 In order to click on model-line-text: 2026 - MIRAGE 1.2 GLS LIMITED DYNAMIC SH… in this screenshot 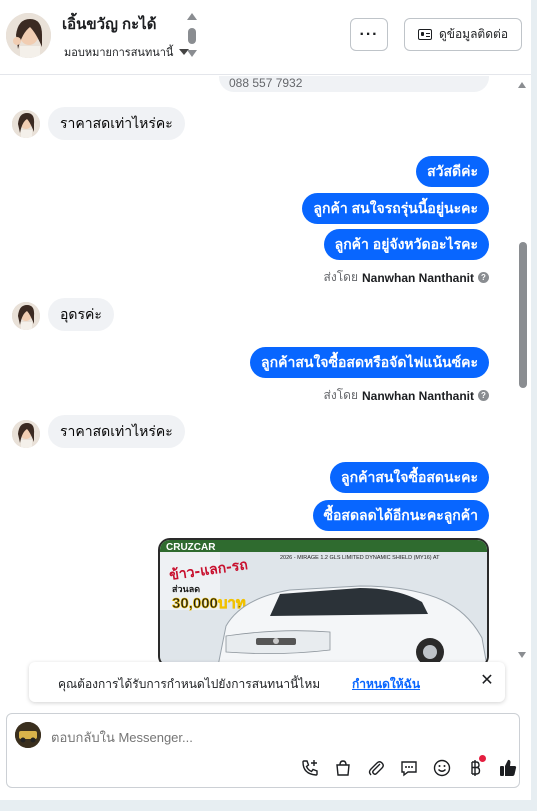, I will do `click(360, 558)`.